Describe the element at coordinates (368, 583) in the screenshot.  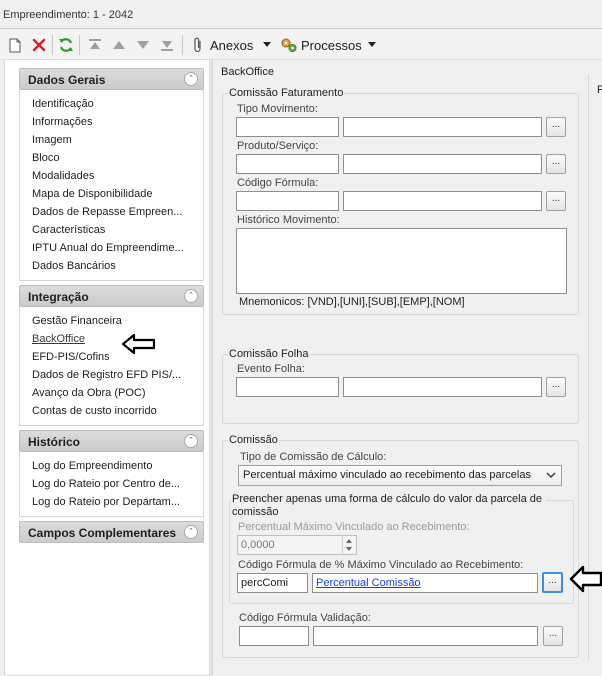
I see `codigo-formula-pct-desc-link: Percentual Comissão` at that location.